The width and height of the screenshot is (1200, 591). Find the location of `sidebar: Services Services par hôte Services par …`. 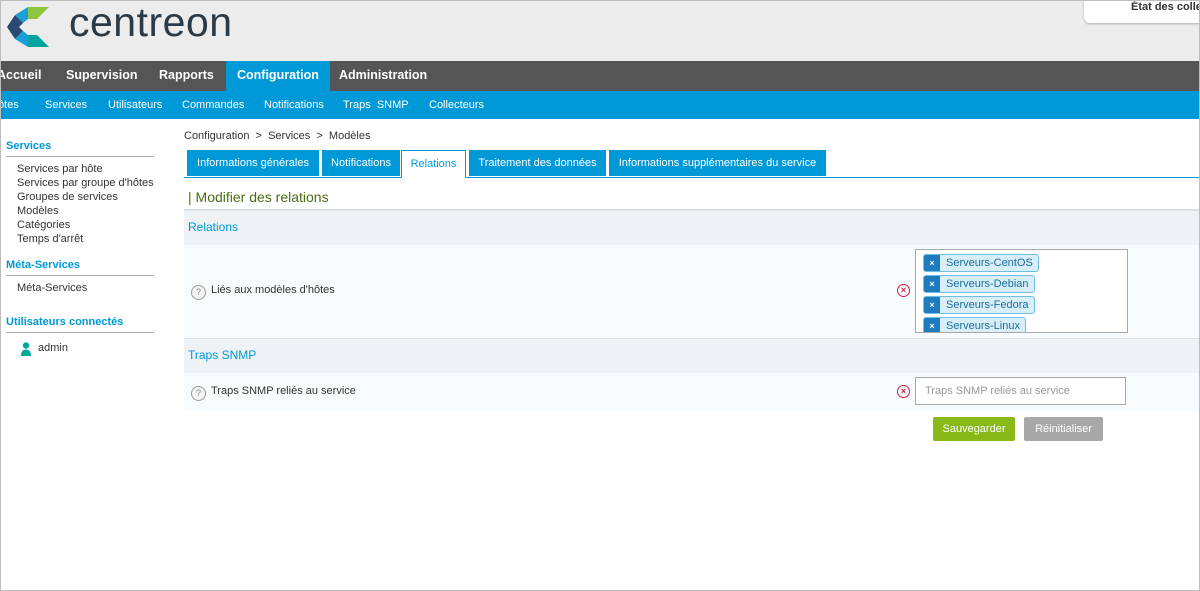

sidebar: Services Services par hôte Services par … is located at coordinates (81, 354).